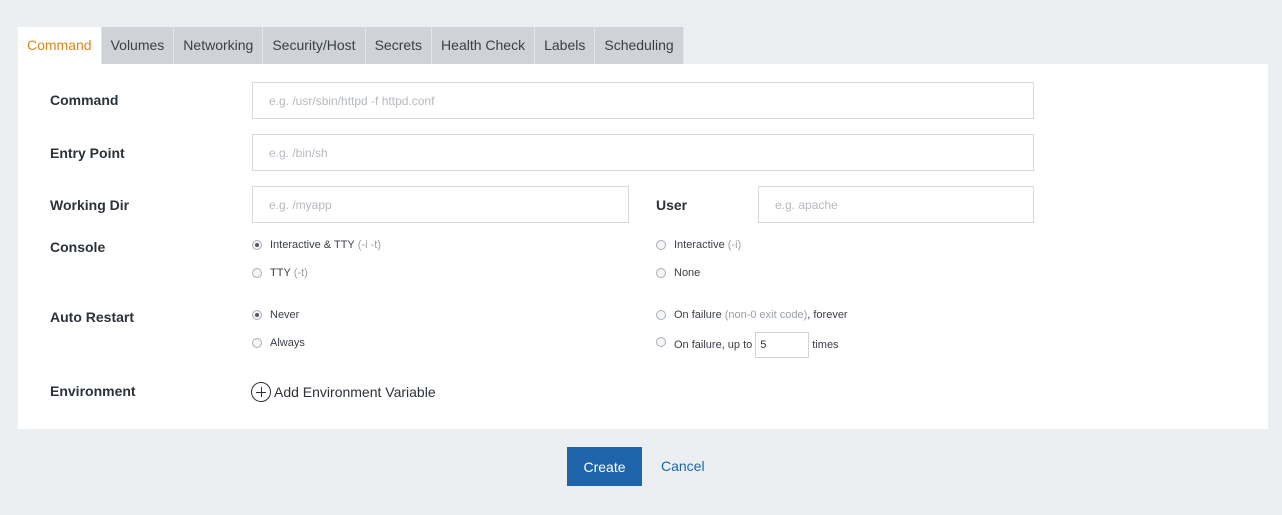 Image resolution: width=1282 pixels, height=515 pixels. Describe the element at coordinates (369, 245) in the screenshot. I see `console-option-hint: (-i -t)` at that location.